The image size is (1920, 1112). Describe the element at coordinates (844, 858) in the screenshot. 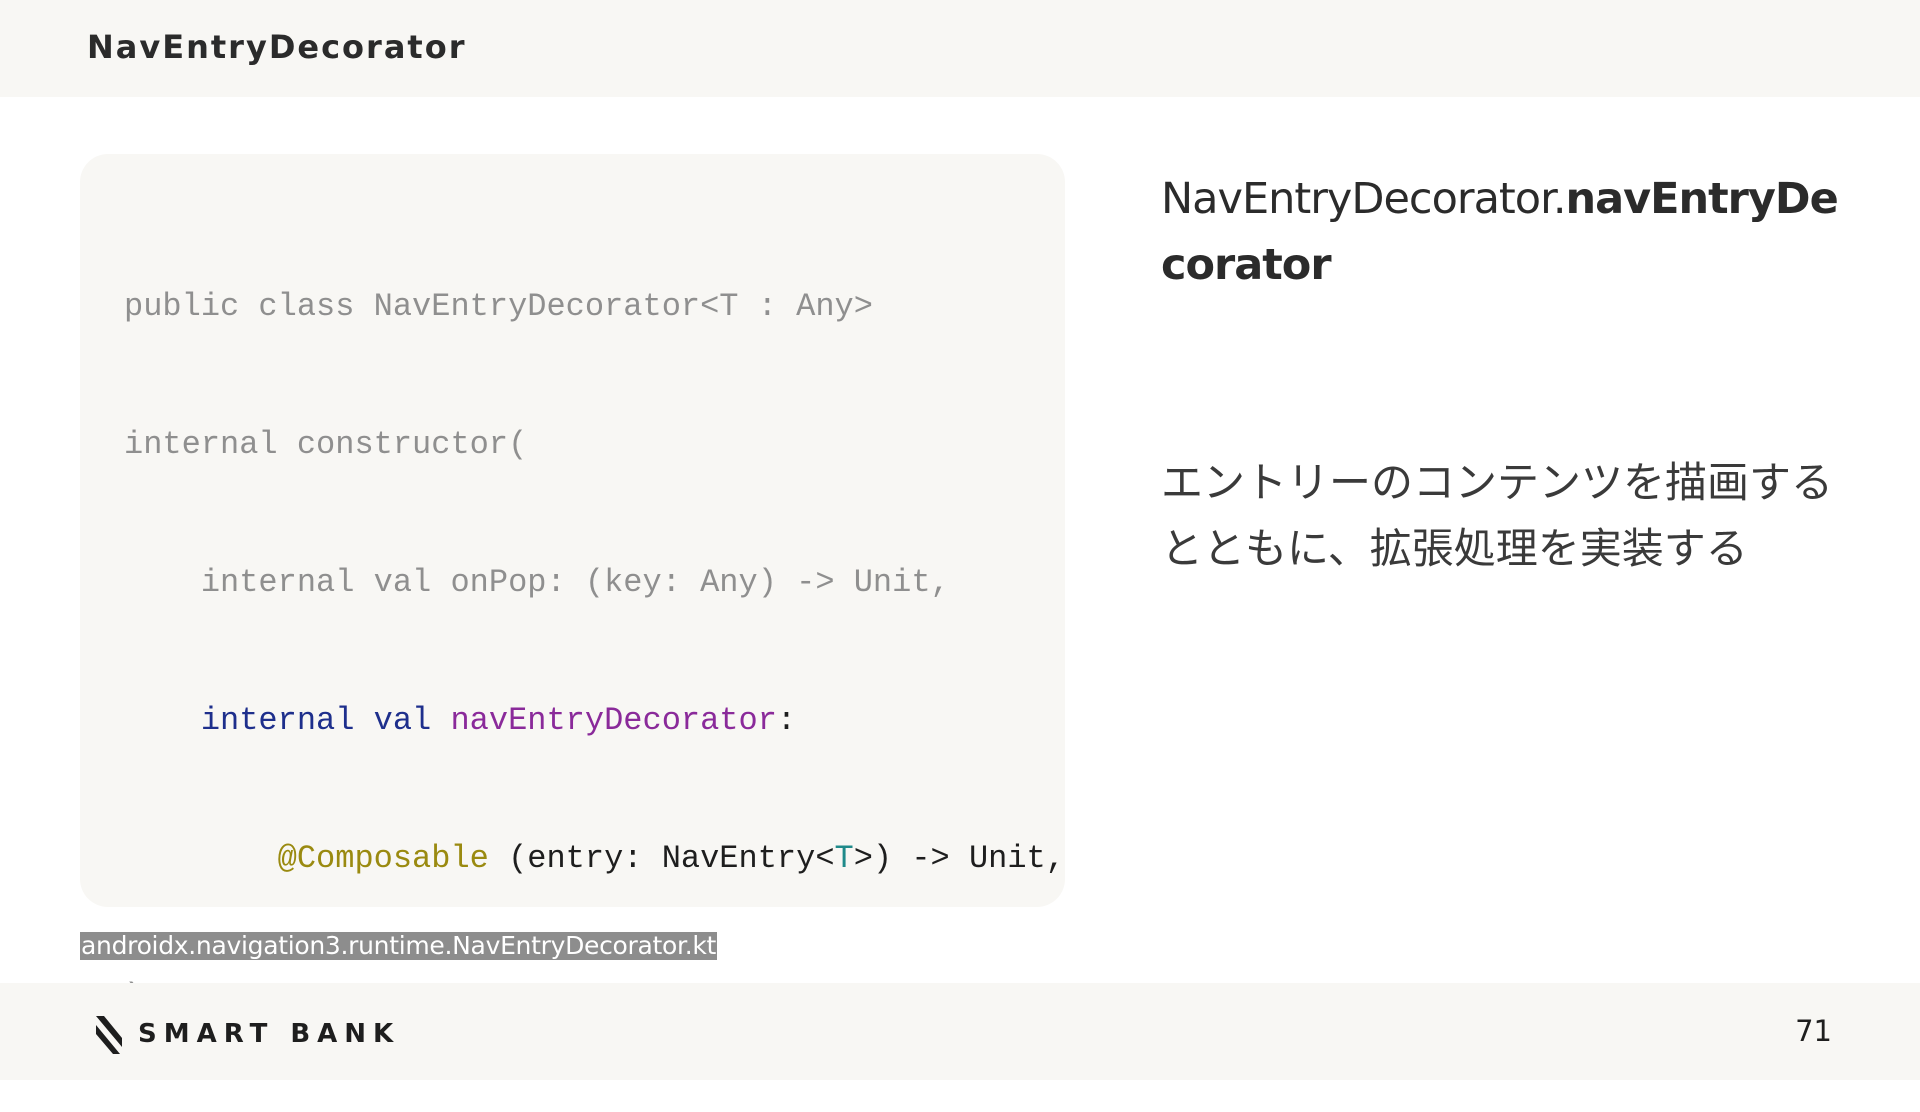

I see `code-type-parameter: T` at that location.